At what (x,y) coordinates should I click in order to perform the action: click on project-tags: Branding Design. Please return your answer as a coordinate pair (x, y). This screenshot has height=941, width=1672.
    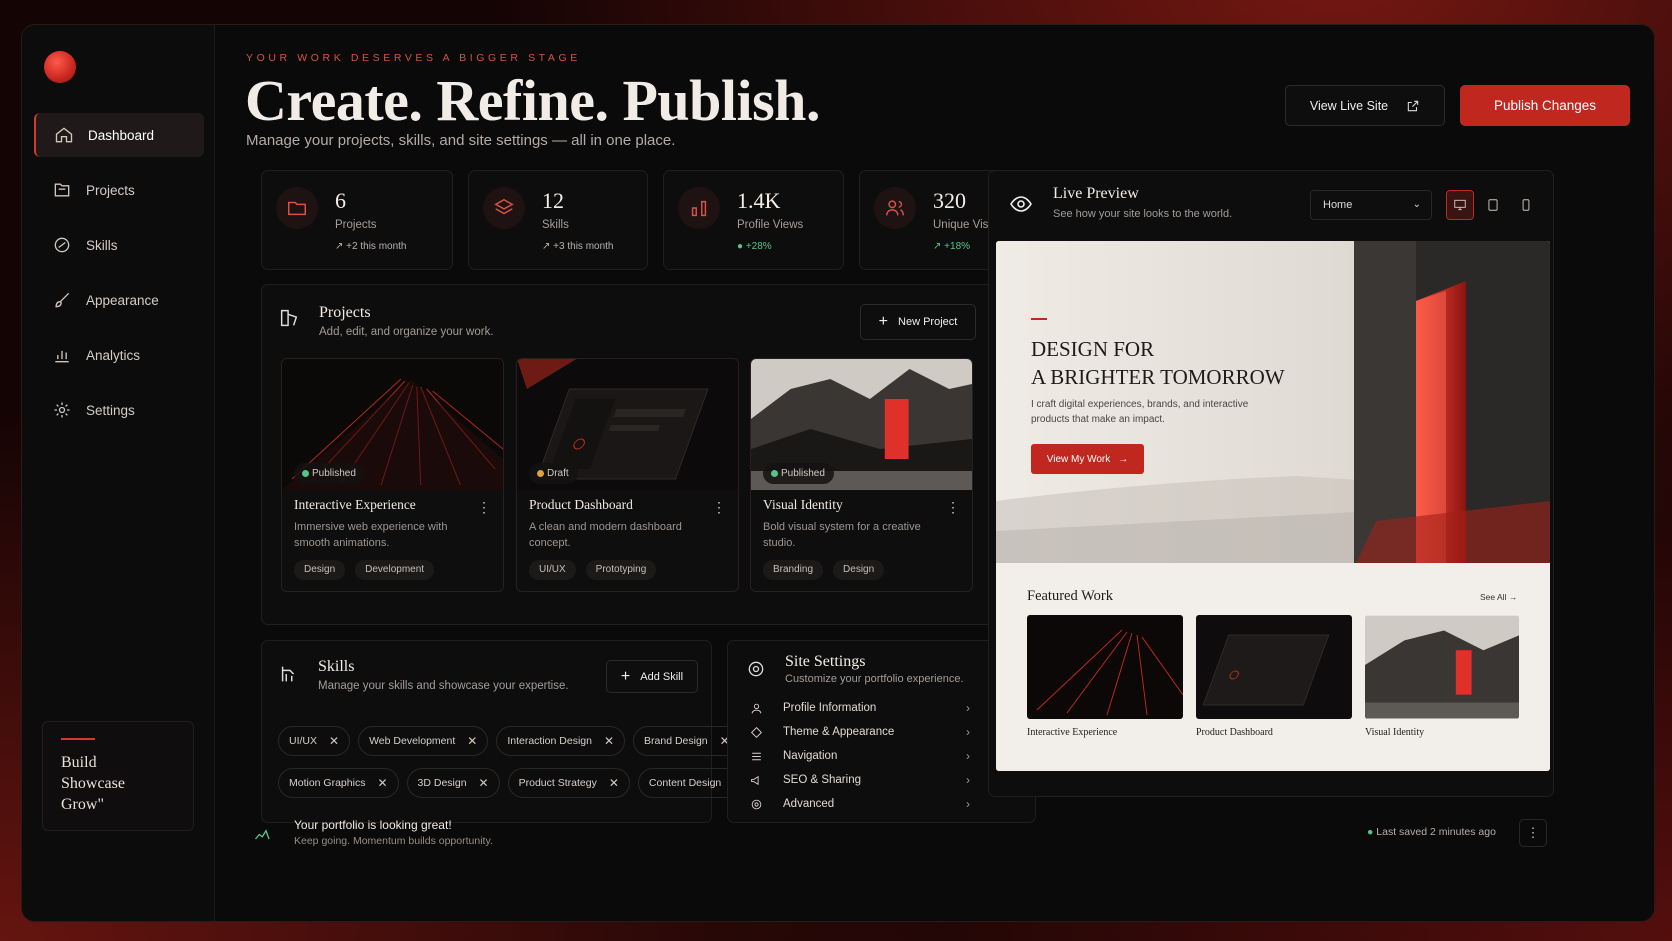
    Looking at the image, I should click on (824, 570).